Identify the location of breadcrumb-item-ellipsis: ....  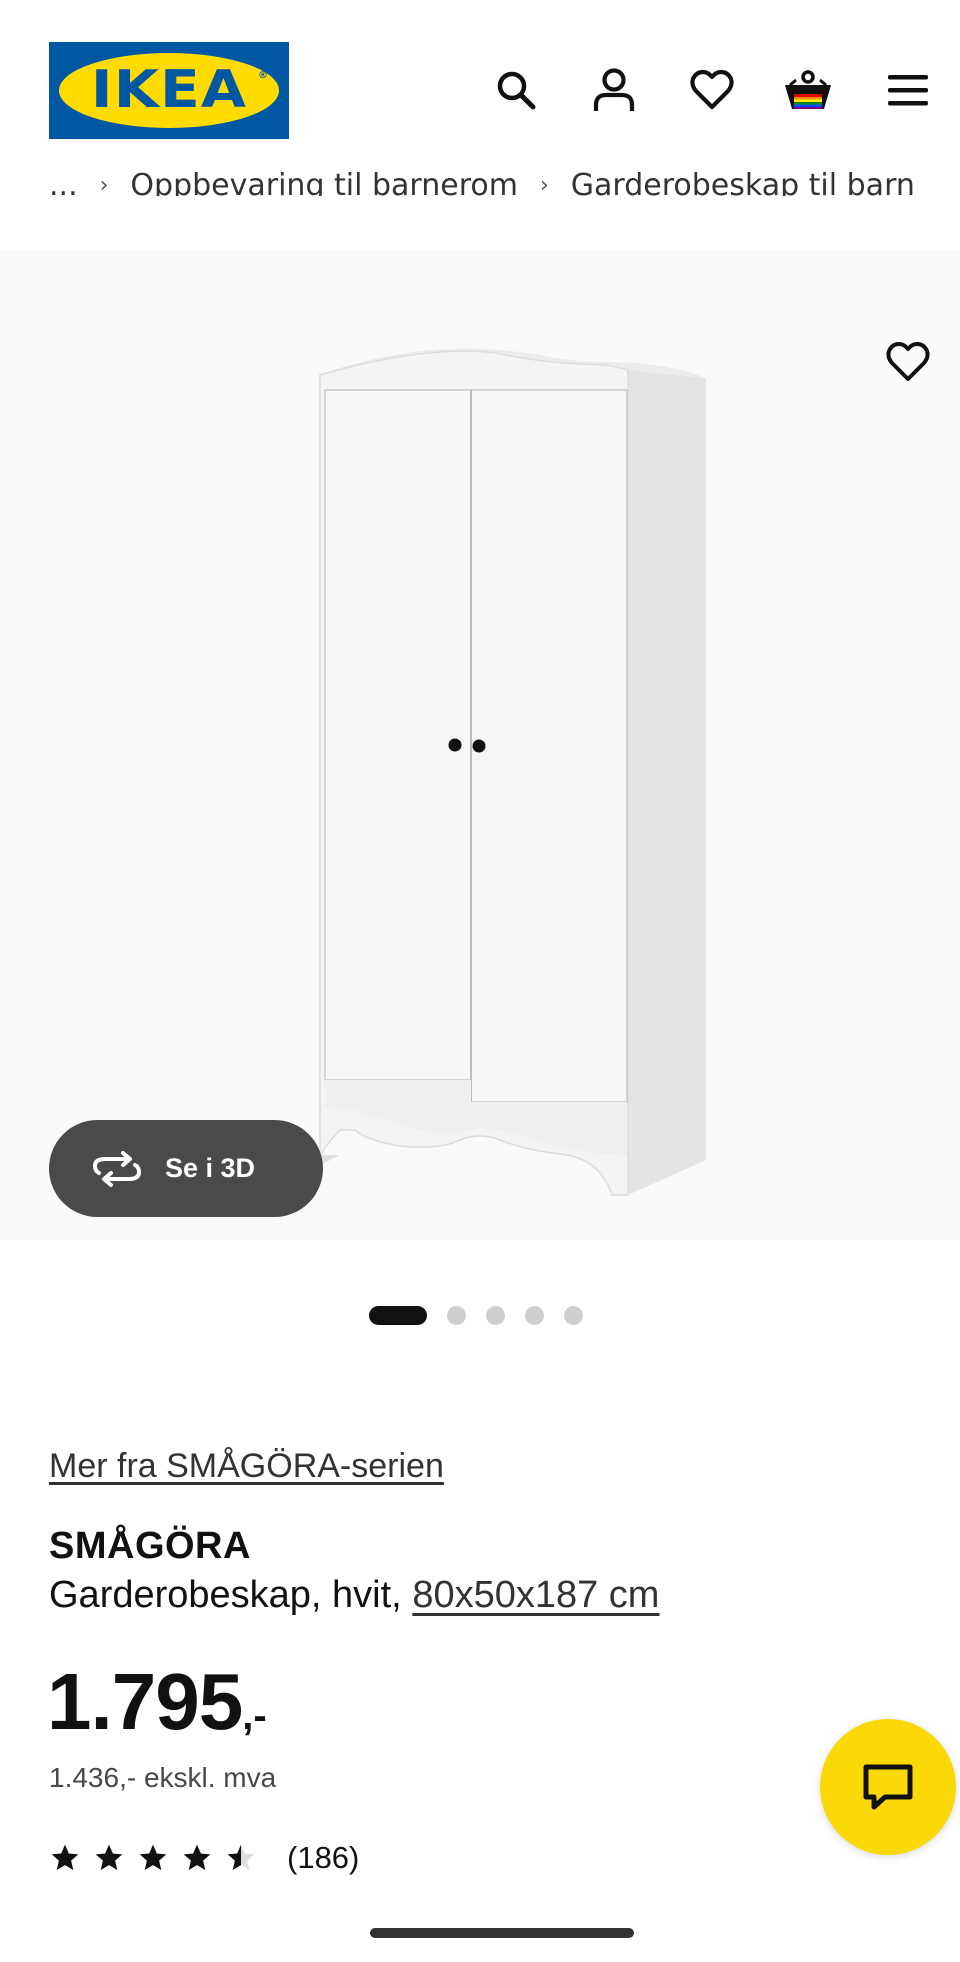
(63, 182).